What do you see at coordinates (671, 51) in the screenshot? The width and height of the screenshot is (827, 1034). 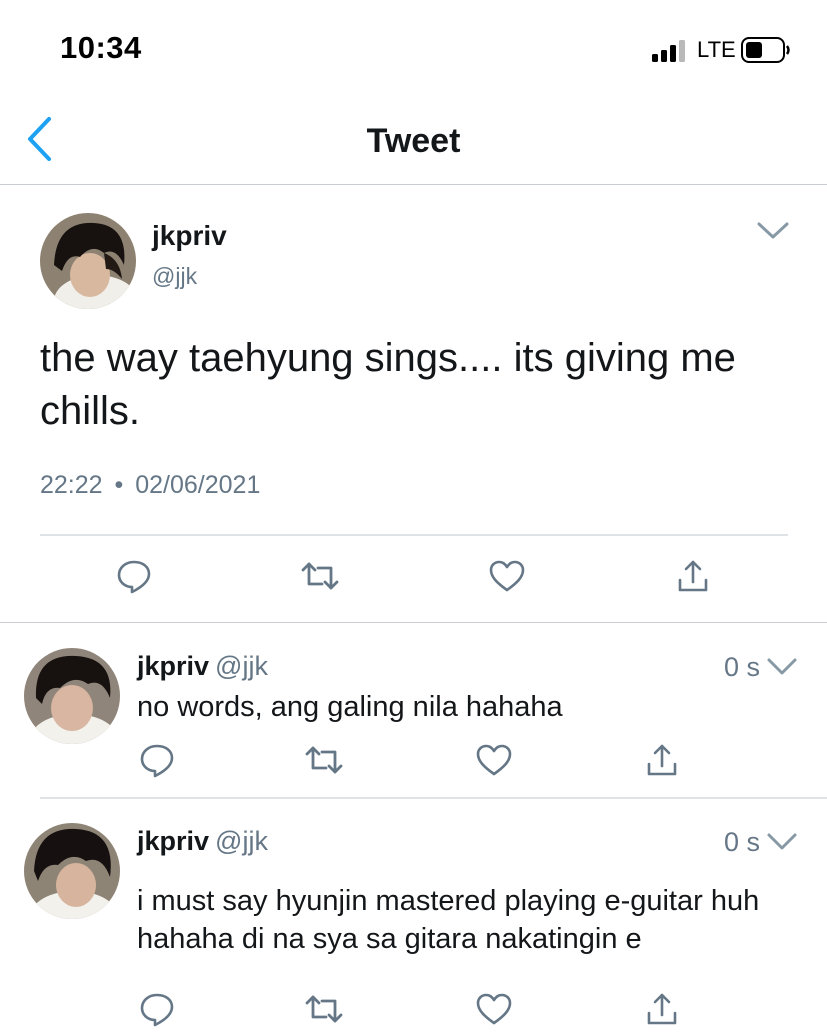 I see `signal-strength-icon` at bounding box center [671, 51].